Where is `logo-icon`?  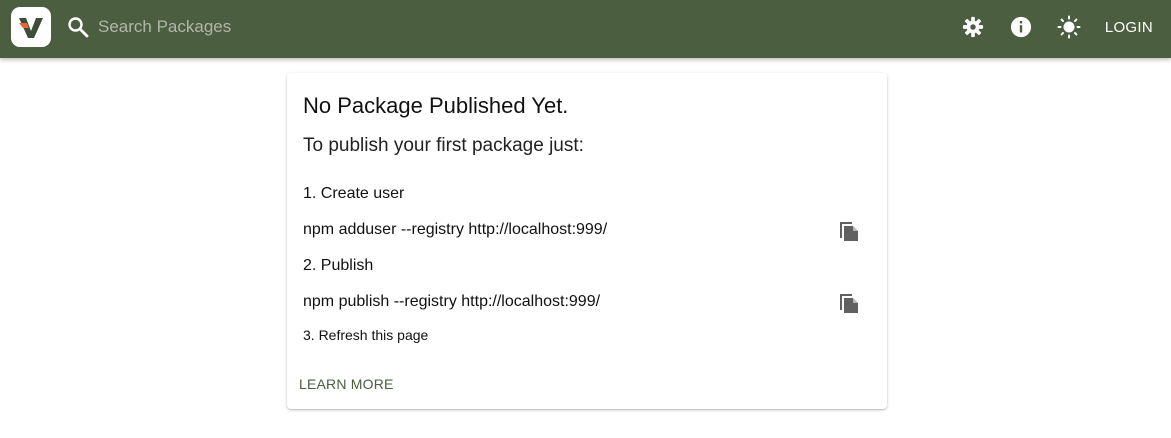 logo-icon is located at coordinates (31, 28).